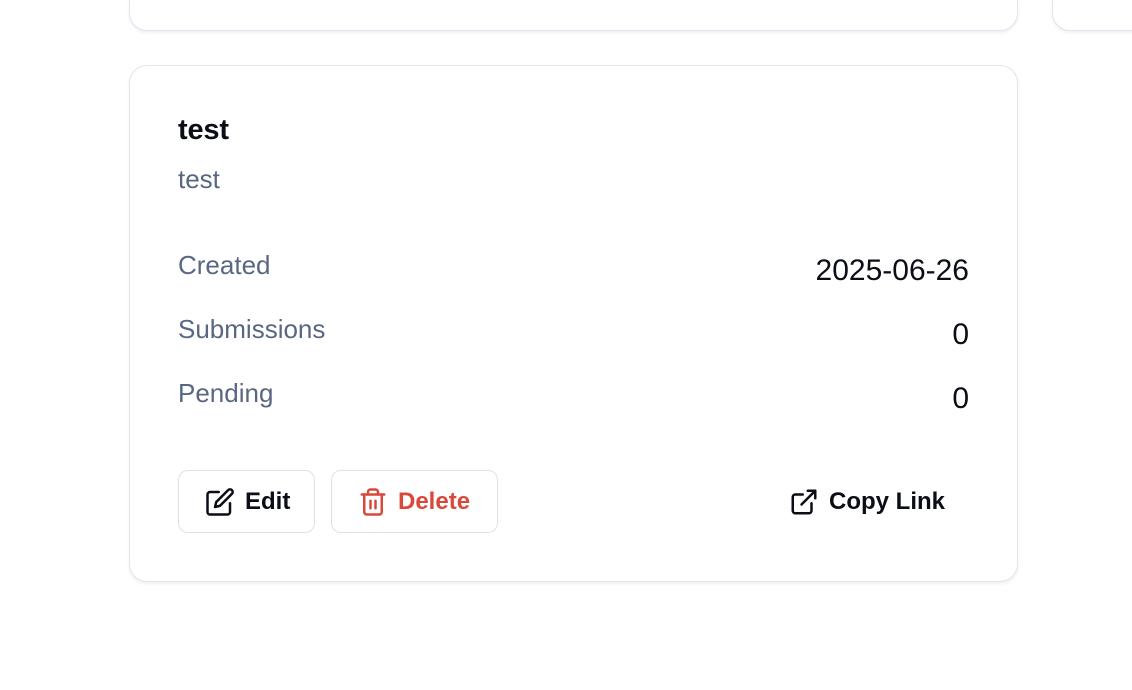 This screenshot has width=1132, height=690. What do you see at coordinates (573, 408) in the screenshot?
I see `stat-row-pending: Pending 0` at bounding box center [573, 408].